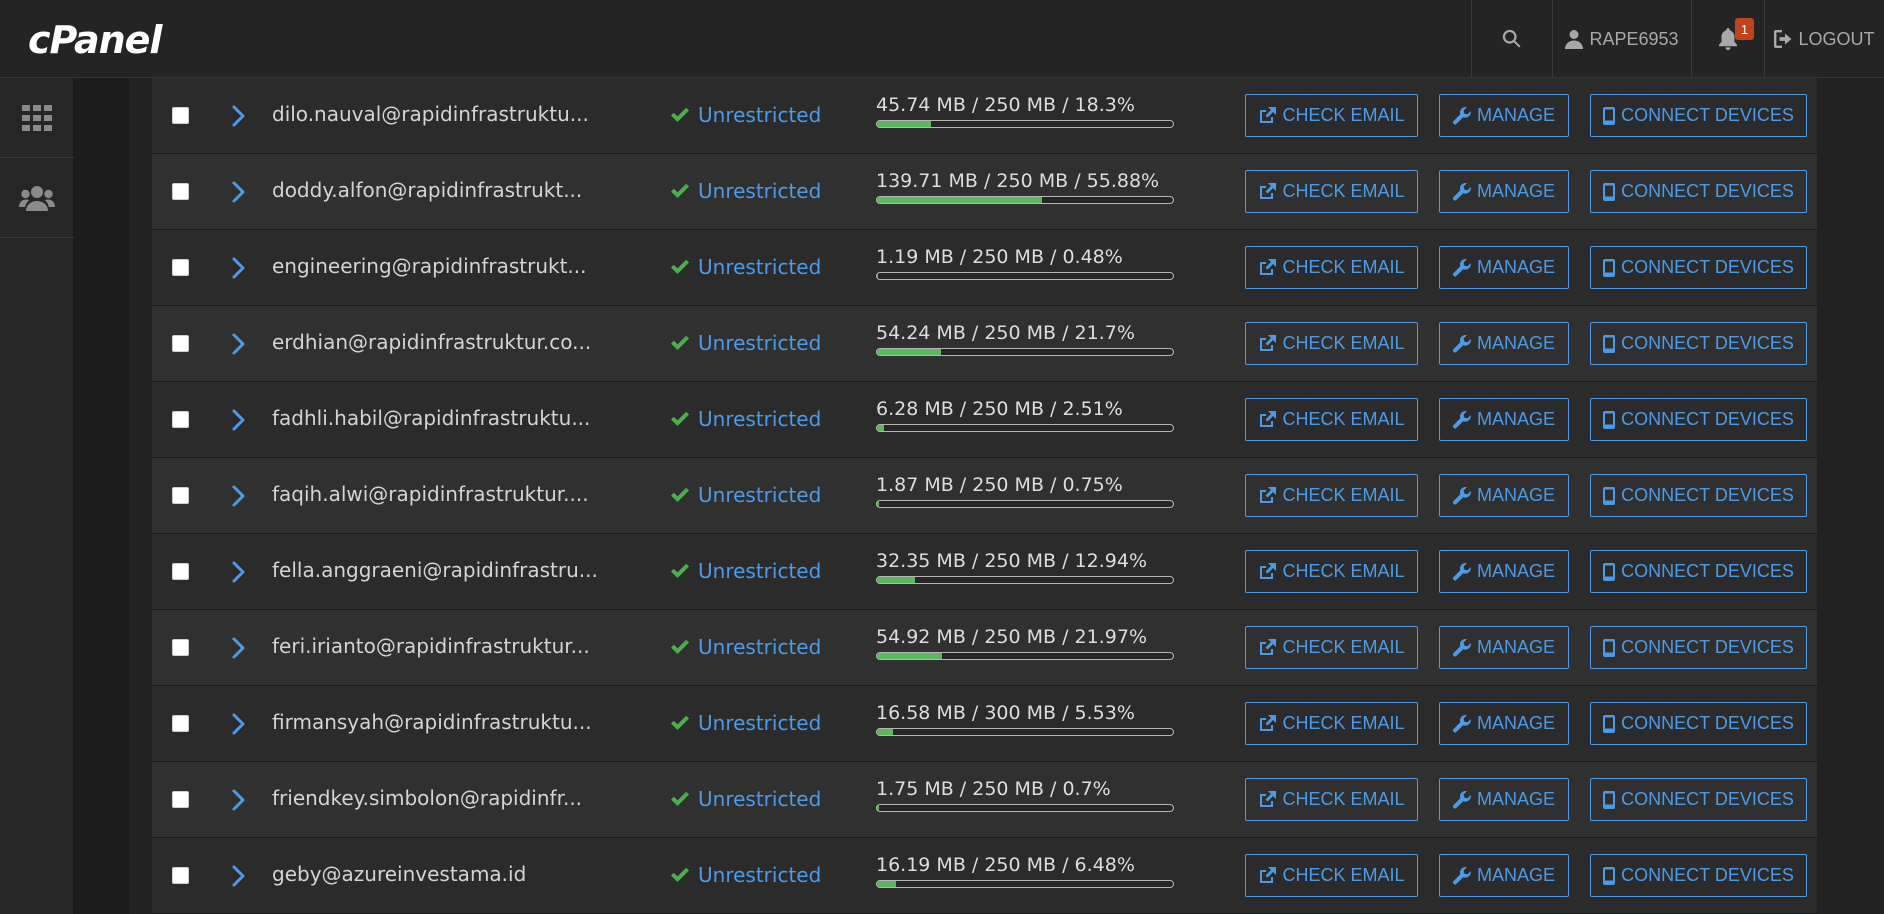  I want to click on notifications-button: 1, so click(1727, 39).